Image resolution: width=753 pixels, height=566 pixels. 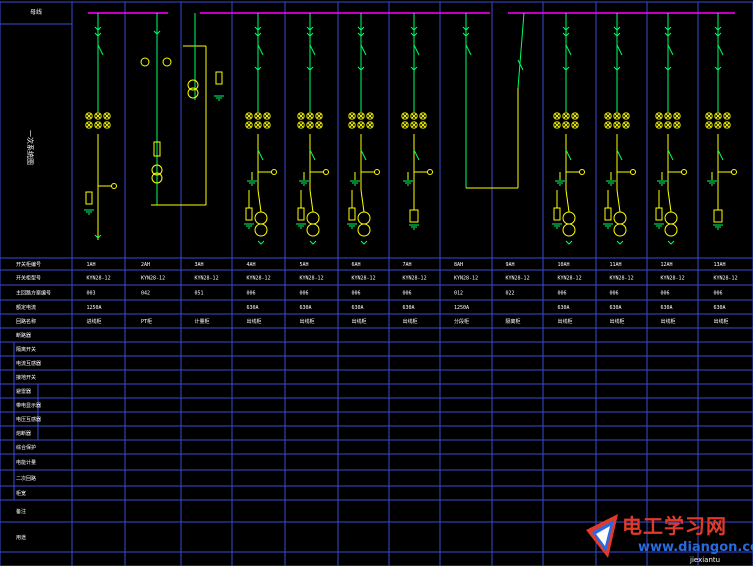 What do you see at coordinates (28, 278) in the screenshot?
I see `row-label: 开关柜型号` at bounding box center [28, 278].